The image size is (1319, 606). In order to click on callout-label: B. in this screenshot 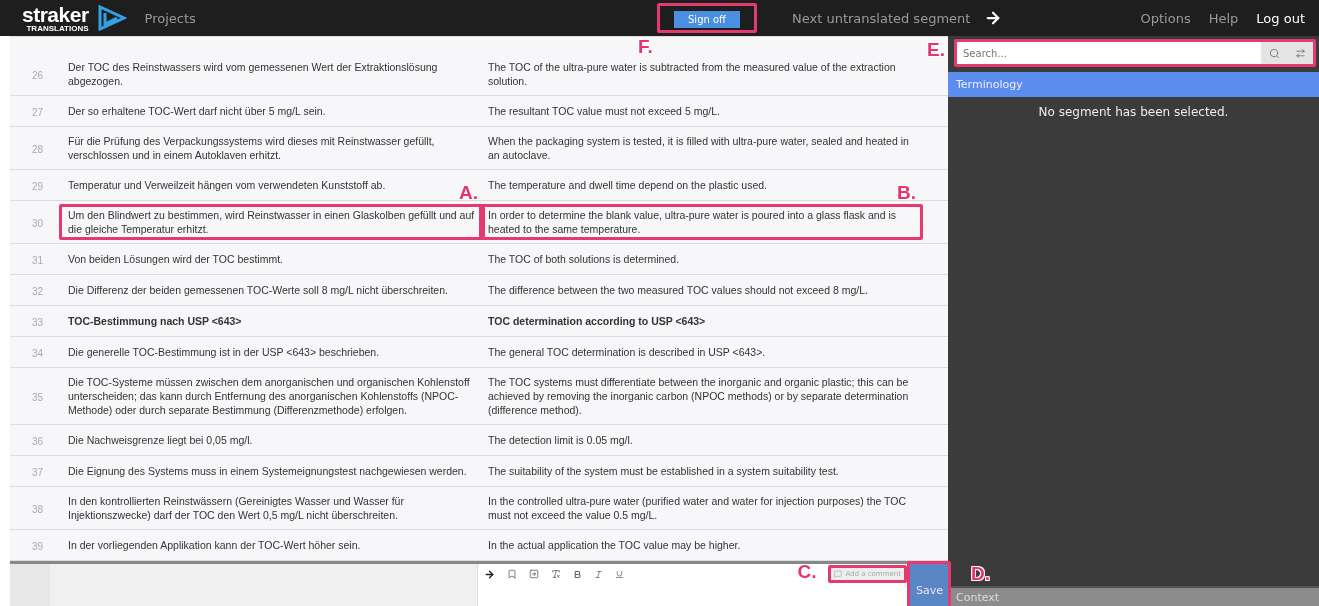, I will do `click(906, 192)`.